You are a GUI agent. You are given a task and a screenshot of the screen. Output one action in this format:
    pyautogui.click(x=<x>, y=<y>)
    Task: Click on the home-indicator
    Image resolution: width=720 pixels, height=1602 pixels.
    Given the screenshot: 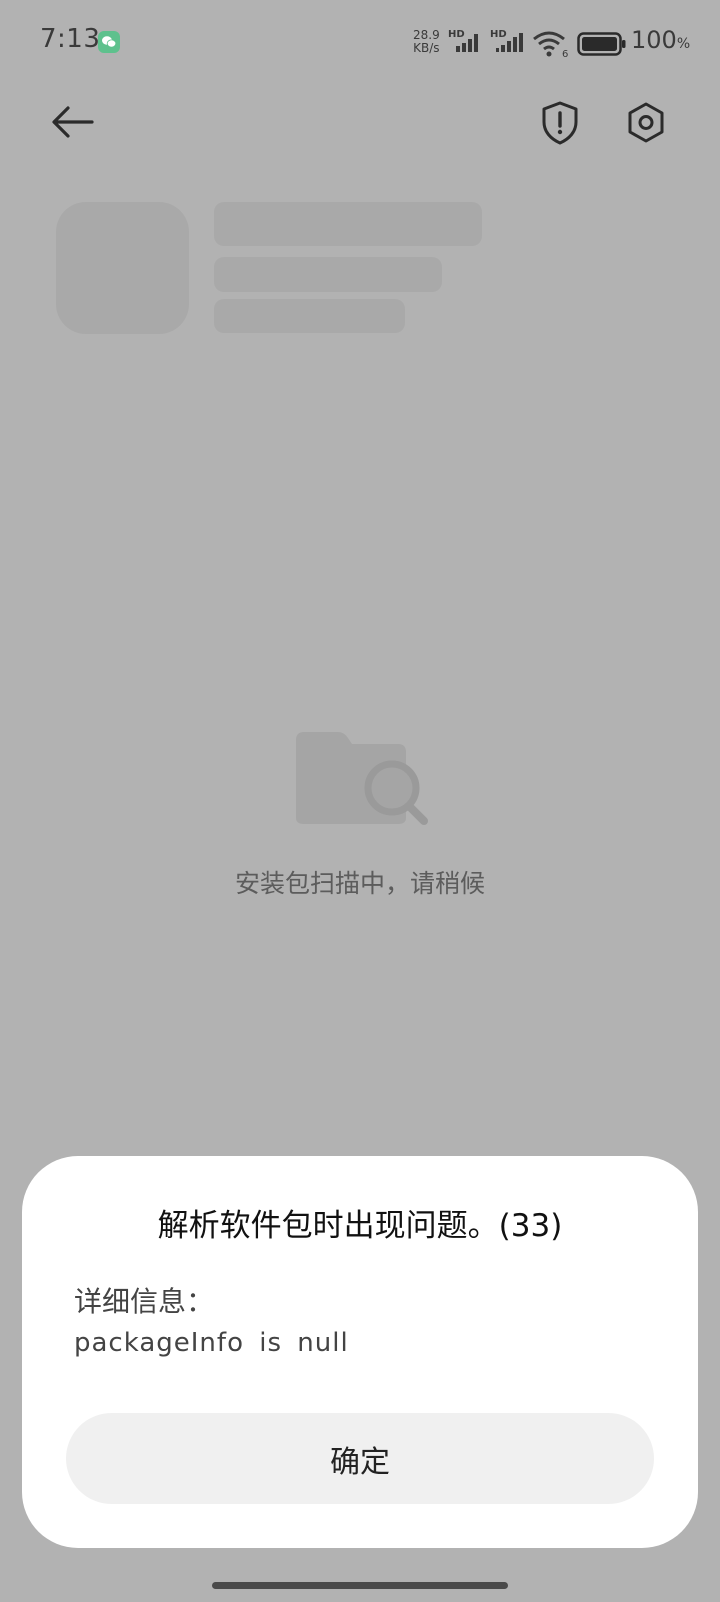 What is the action you would take?
    pyautogui.click(x=360, y=1585)
    